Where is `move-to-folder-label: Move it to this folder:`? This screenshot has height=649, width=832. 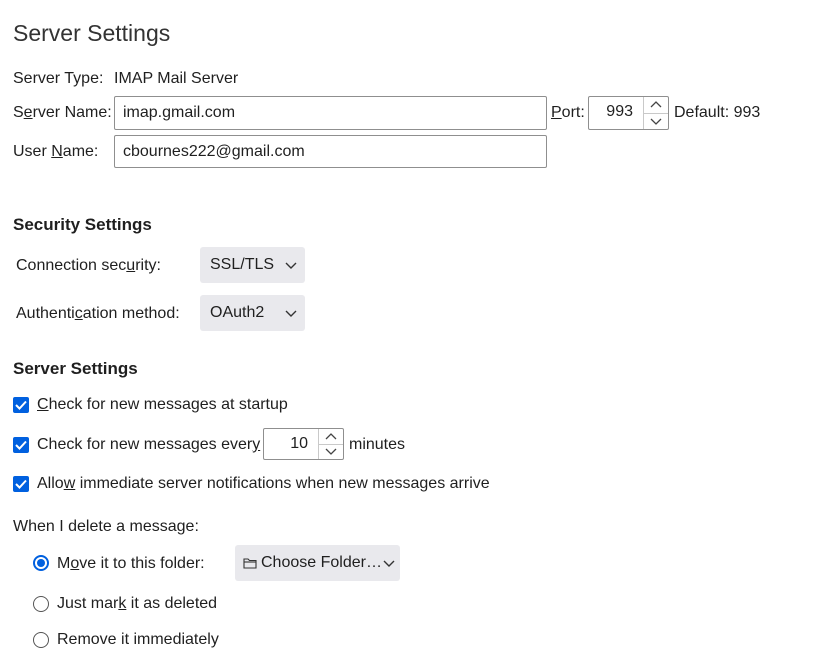
move-to-folder-label: Move it to this folder: is located at coordinates (131, 564).